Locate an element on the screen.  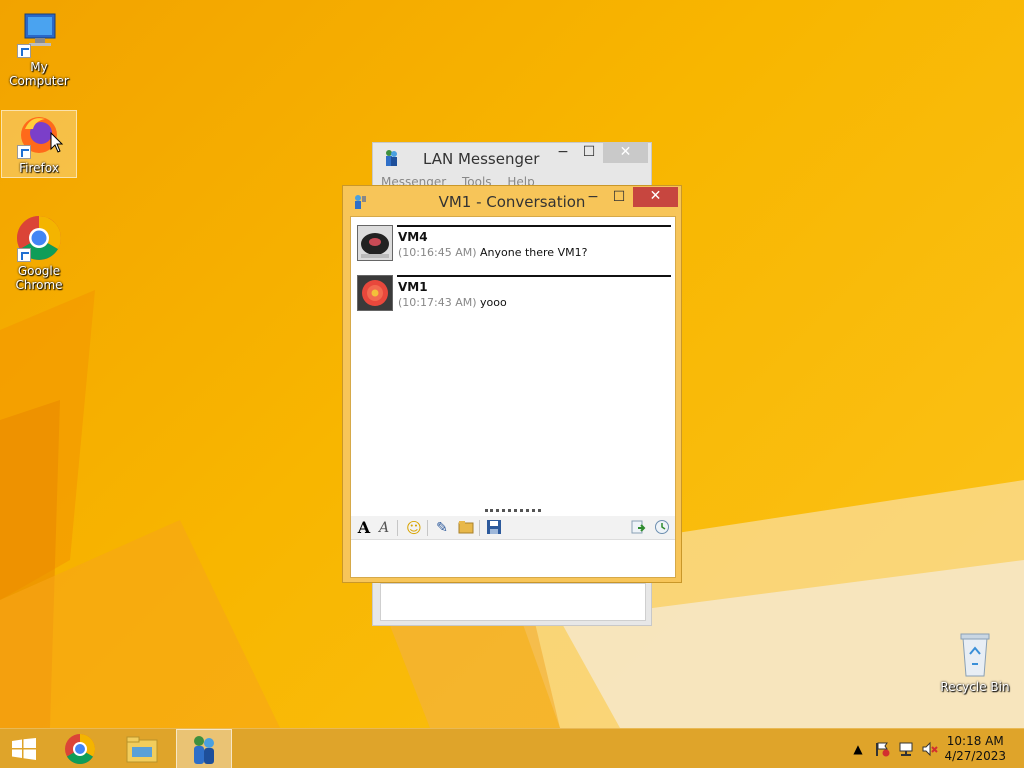
mouse-cursor-icon is located at coordinates (57, 142).